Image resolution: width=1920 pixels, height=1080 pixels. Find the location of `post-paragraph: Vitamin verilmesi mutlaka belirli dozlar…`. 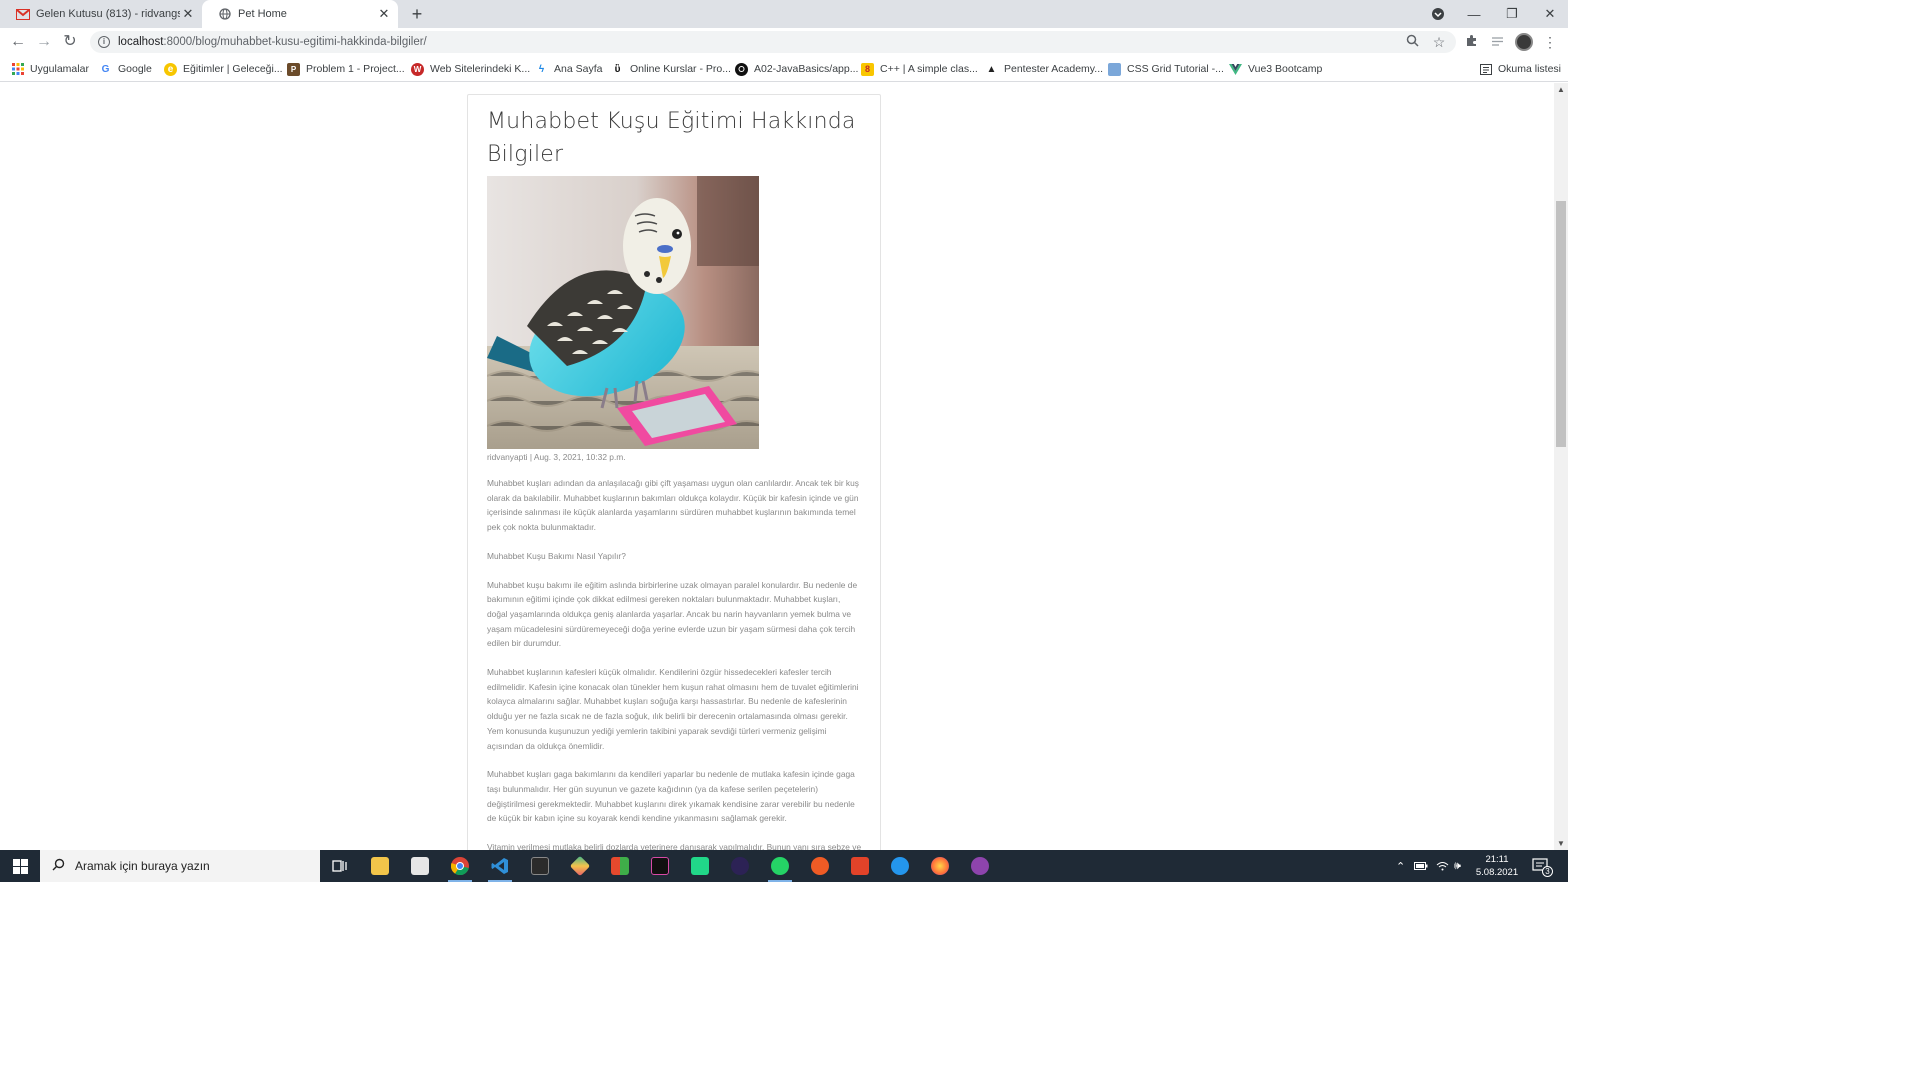

post-paragraph: Vitamin verilmesi mutlaka belirli dozlar… is located at coordinates (674, 846).